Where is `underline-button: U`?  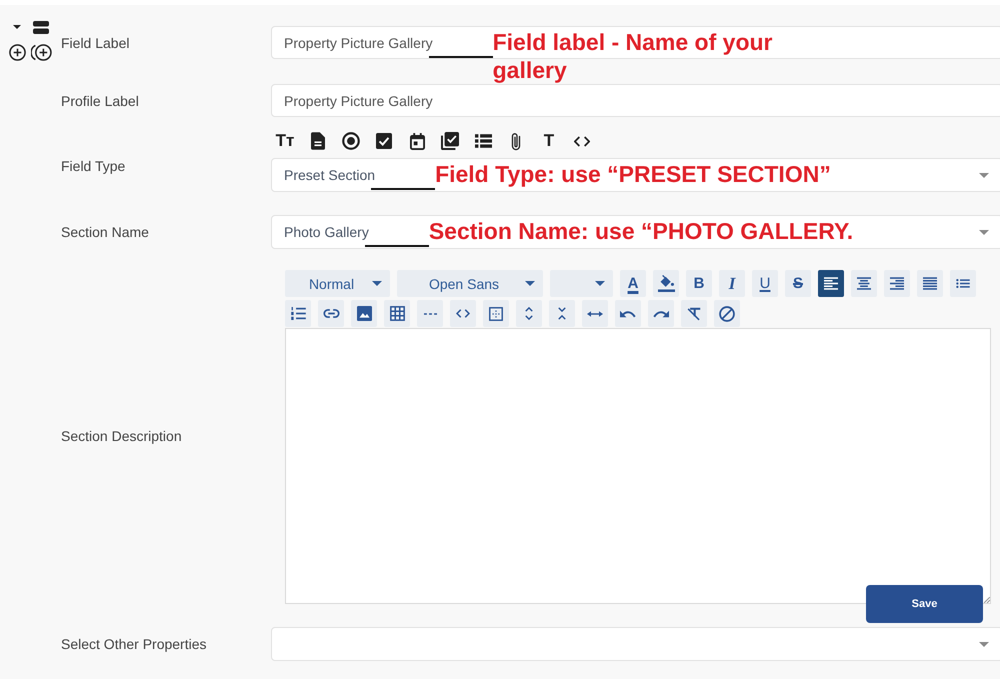
underline-button: U is located at coordinates (765, 283).